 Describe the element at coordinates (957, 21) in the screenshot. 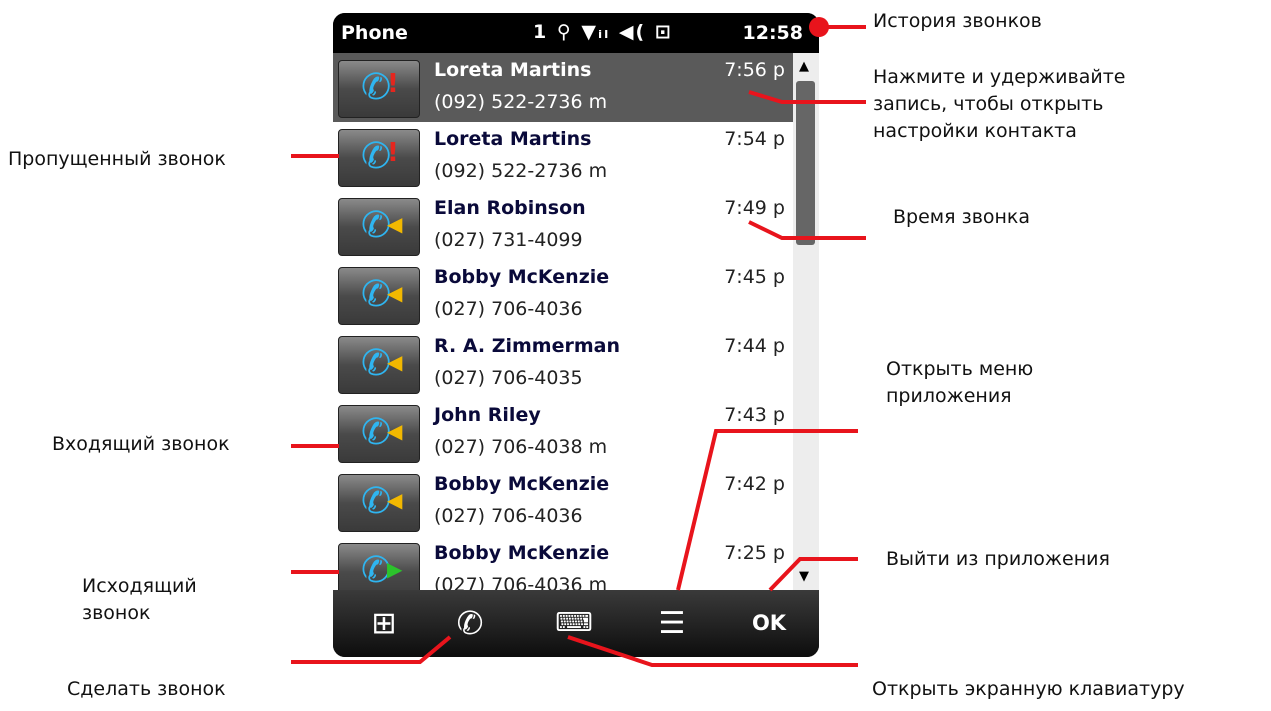

I see `annotation-call-history: История звонков` at that location.